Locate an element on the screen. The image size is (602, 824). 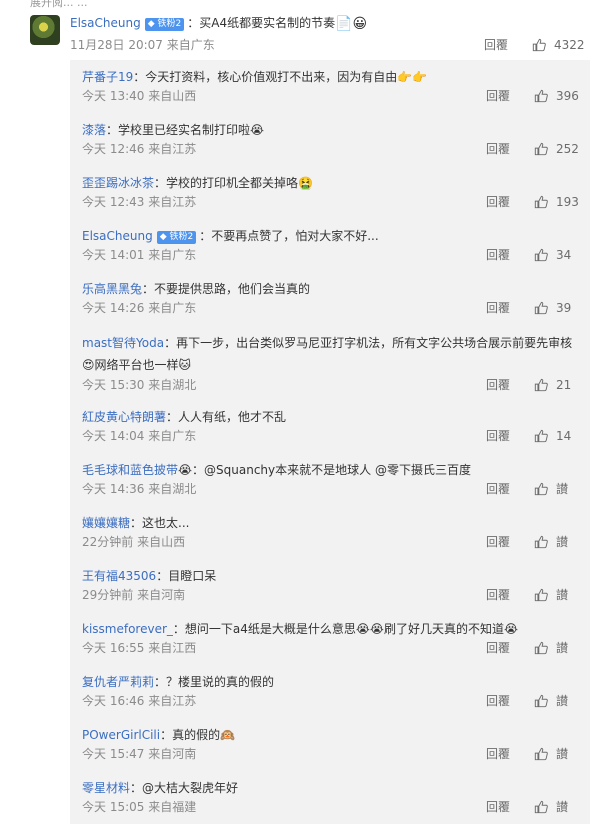
reply-username: 孃孃孃糖 is located at coordinates (106, 523).